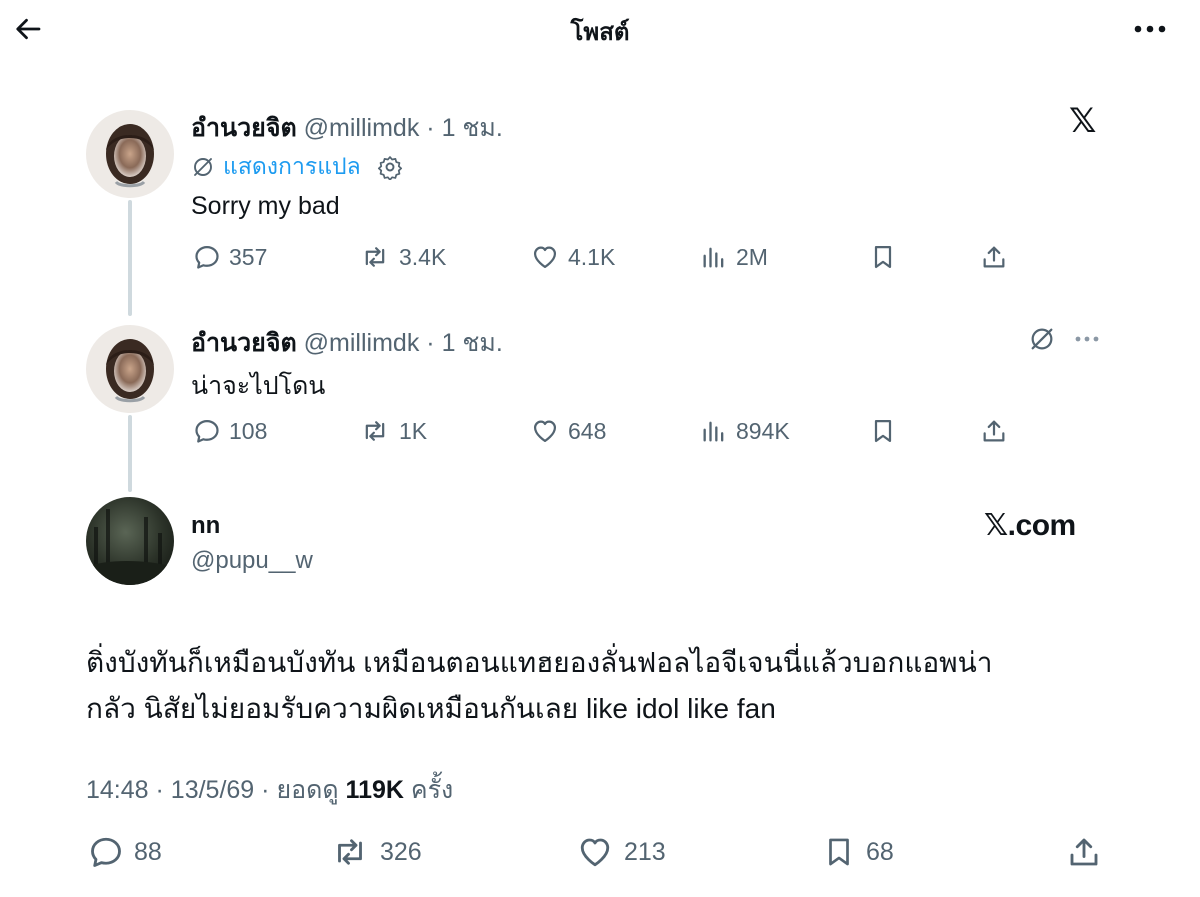  I want to click on view-count: 2M, so click(752, 256).